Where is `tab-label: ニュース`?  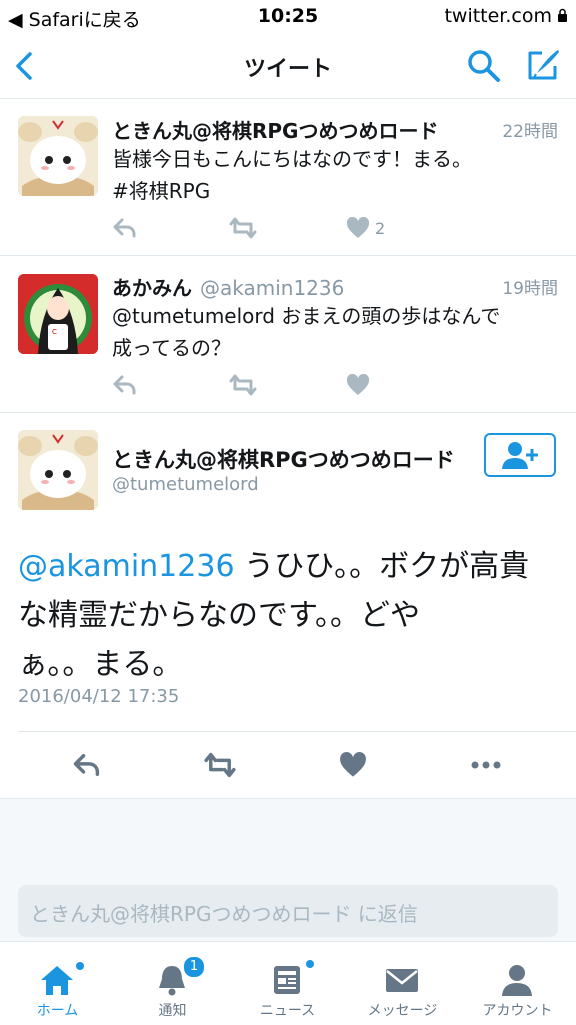 tab-label: ニュース is located at coordinates (287, 1011).